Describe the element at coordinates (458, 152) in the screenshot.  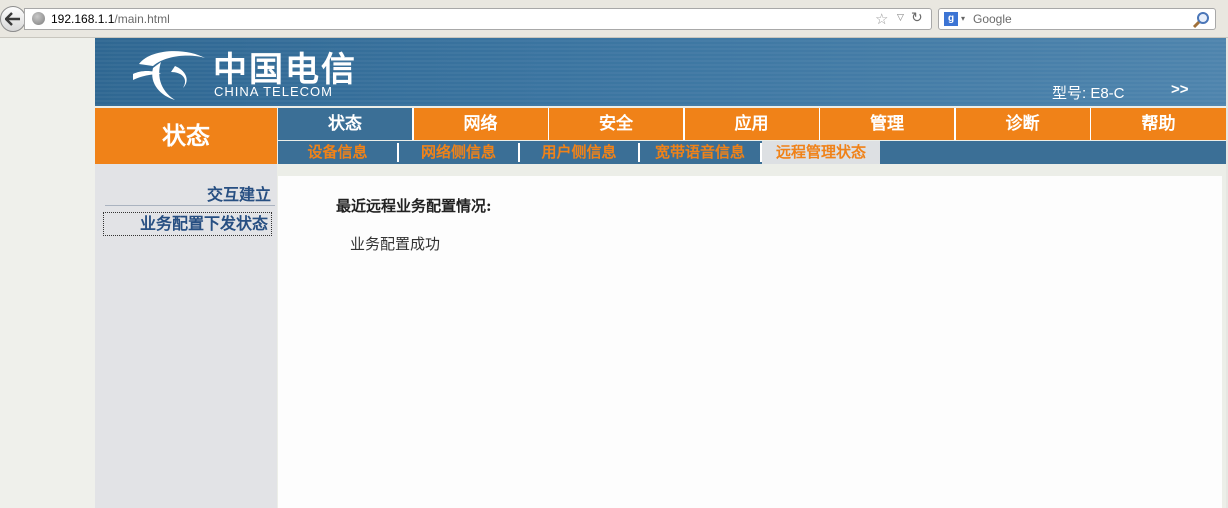
I see `subtab-wan-info: 网络侧信息` at that location.